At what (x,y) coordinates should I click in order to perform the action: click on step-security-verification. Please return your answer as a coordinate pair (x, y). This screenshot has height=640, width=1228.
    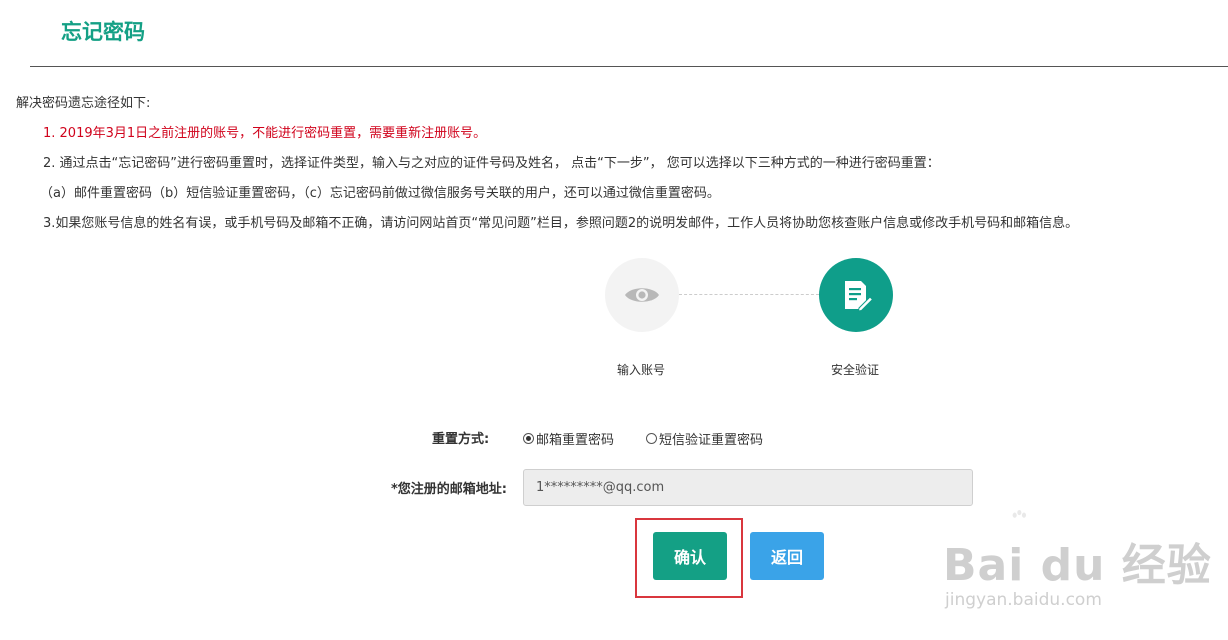
    Looking at the image, I should click on (856, 295).